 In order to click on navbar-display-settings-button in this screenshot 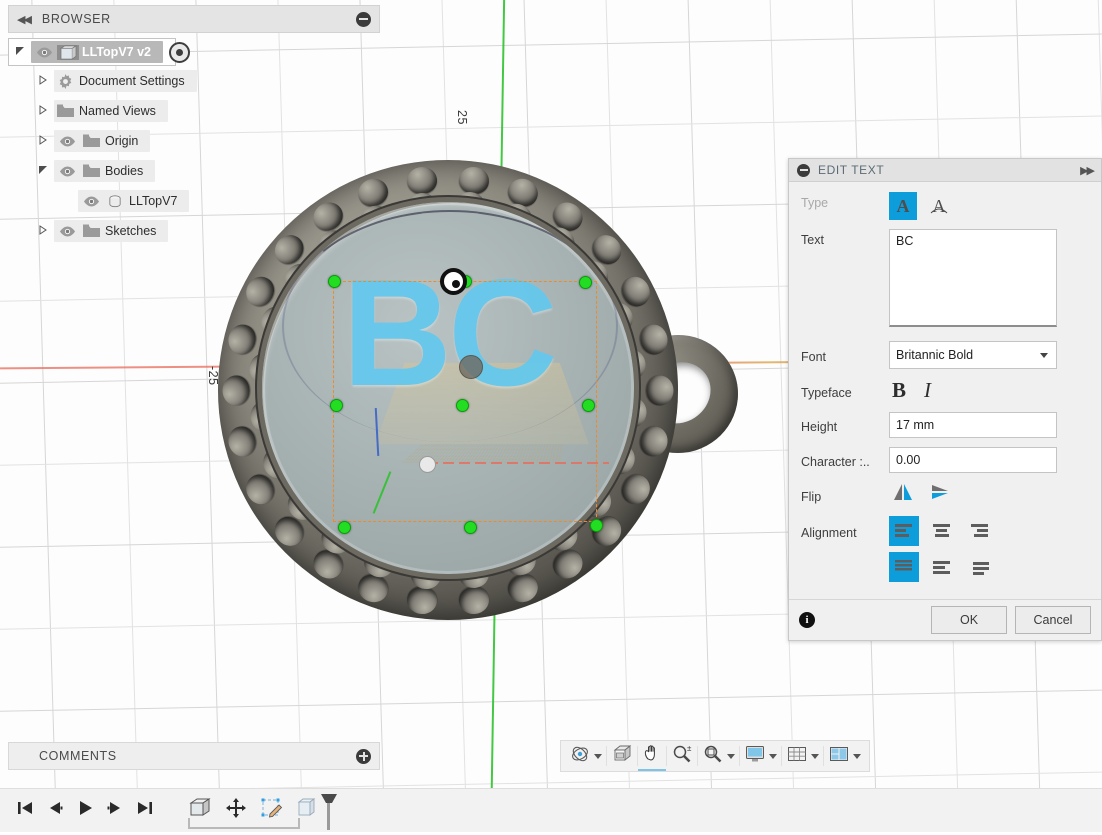, I will do `click(760, 756)`.